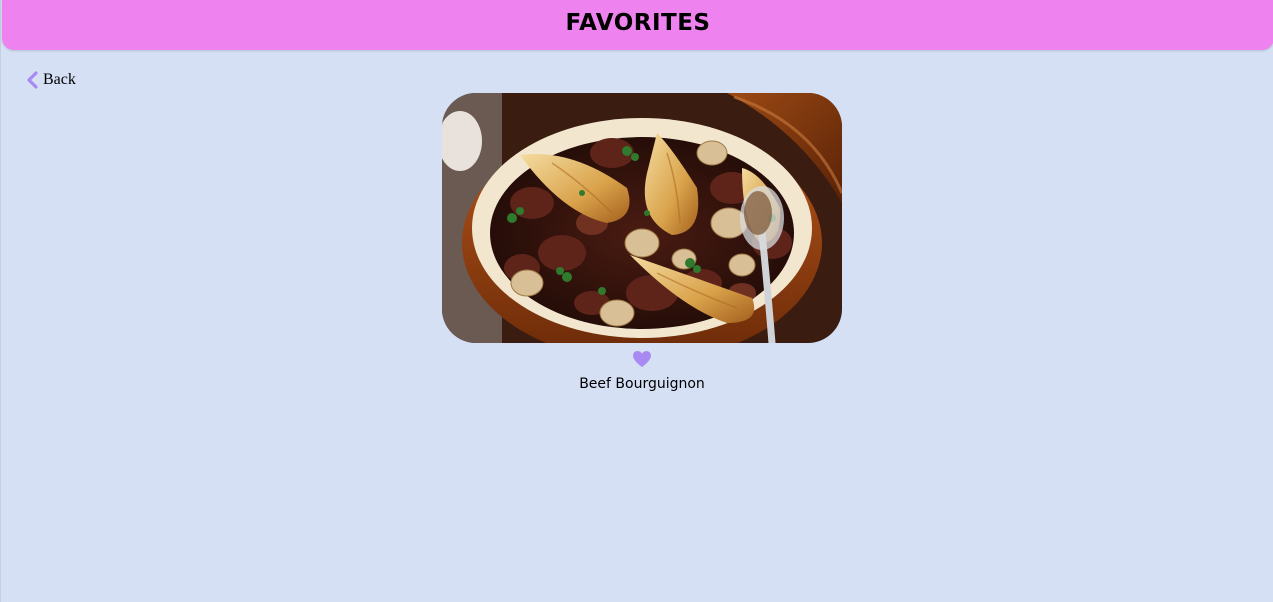 This screenshot has width=1273, height=602. I want to click on back-button: Back, so click(51, 80).